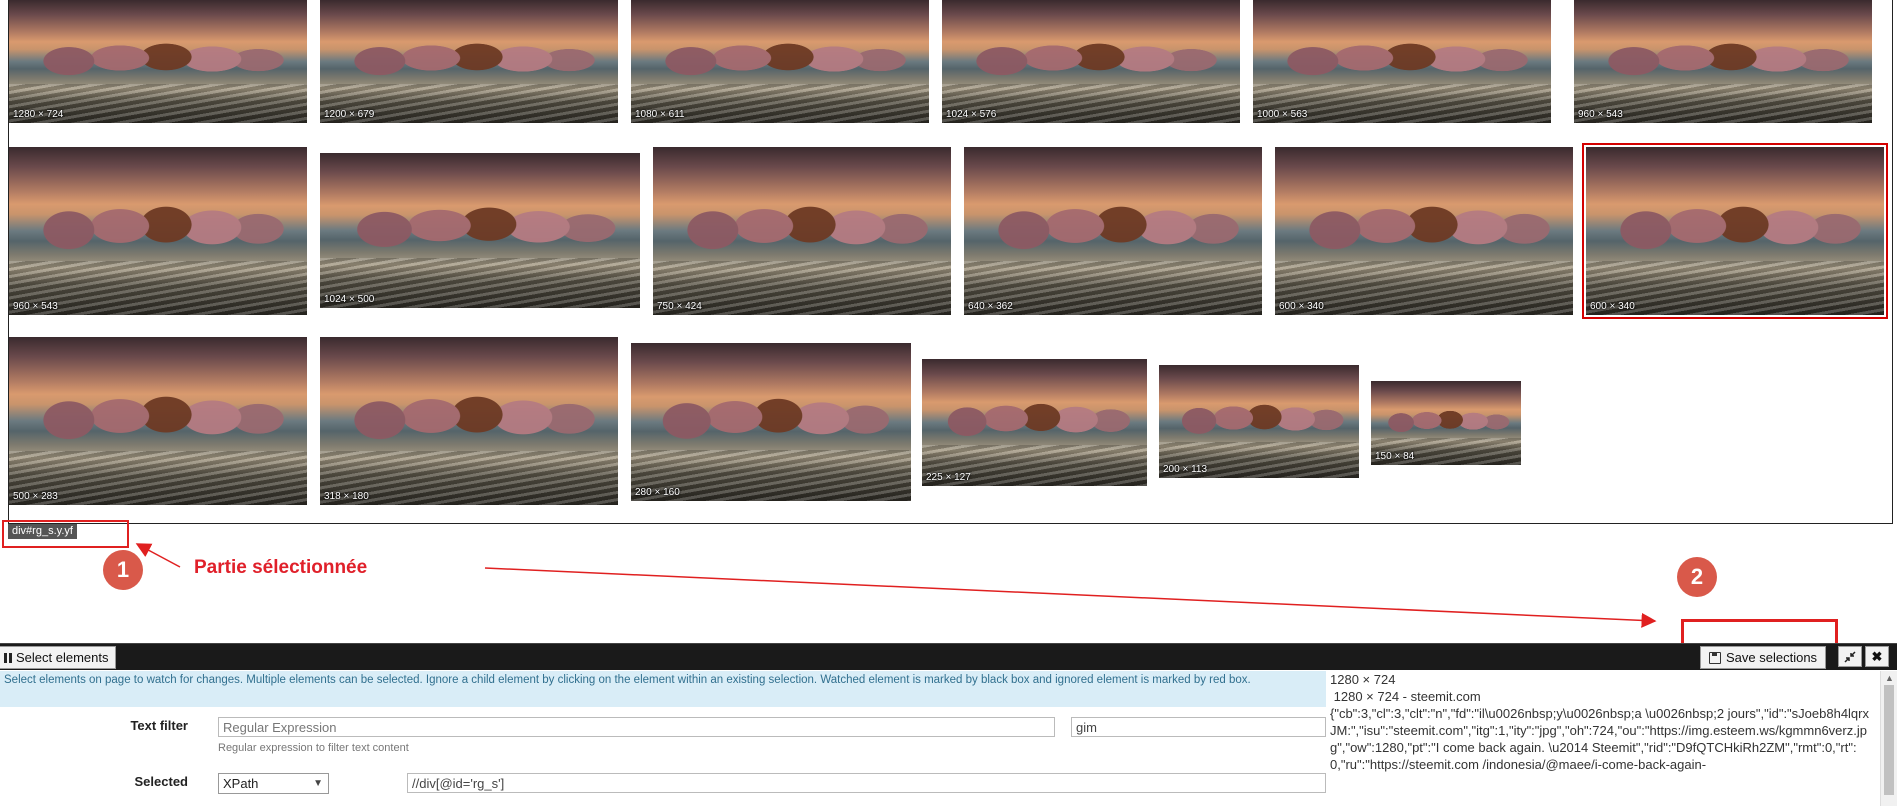 This screenshot has width=1897, height=806. Describe the element at coordinates (158, 421) in the screenshot. I see `image-thumbnail: 500 × 283` at that location.